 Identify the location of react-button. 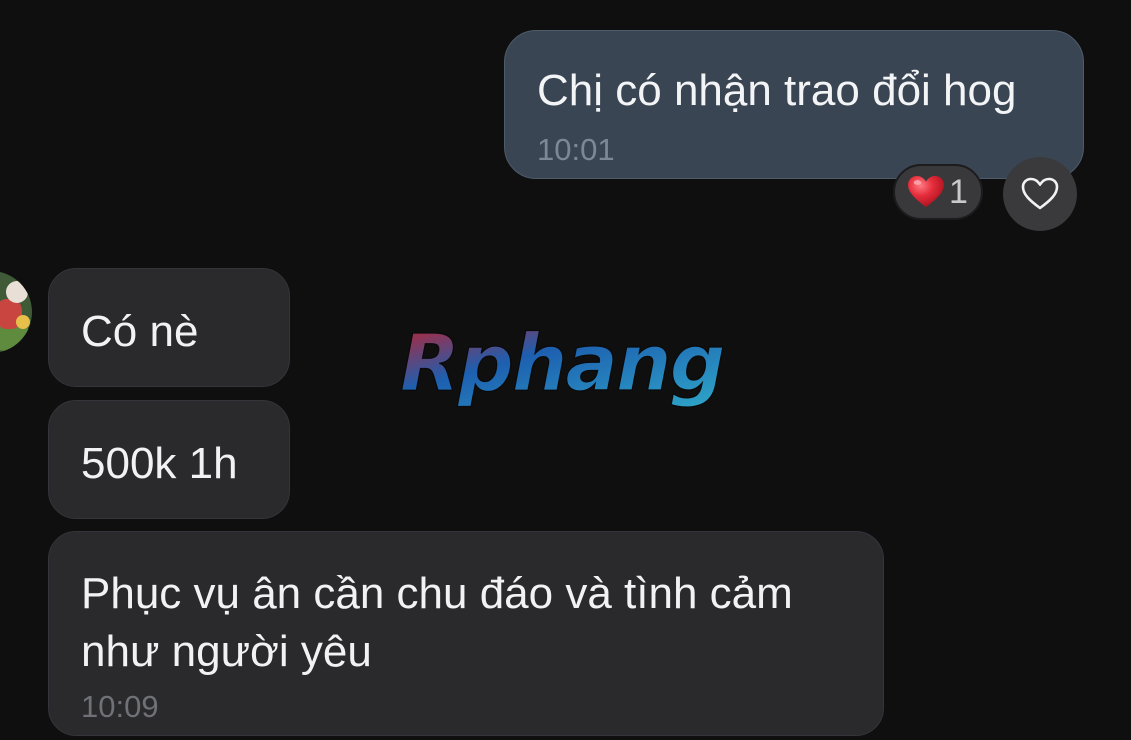
(1040, 194).